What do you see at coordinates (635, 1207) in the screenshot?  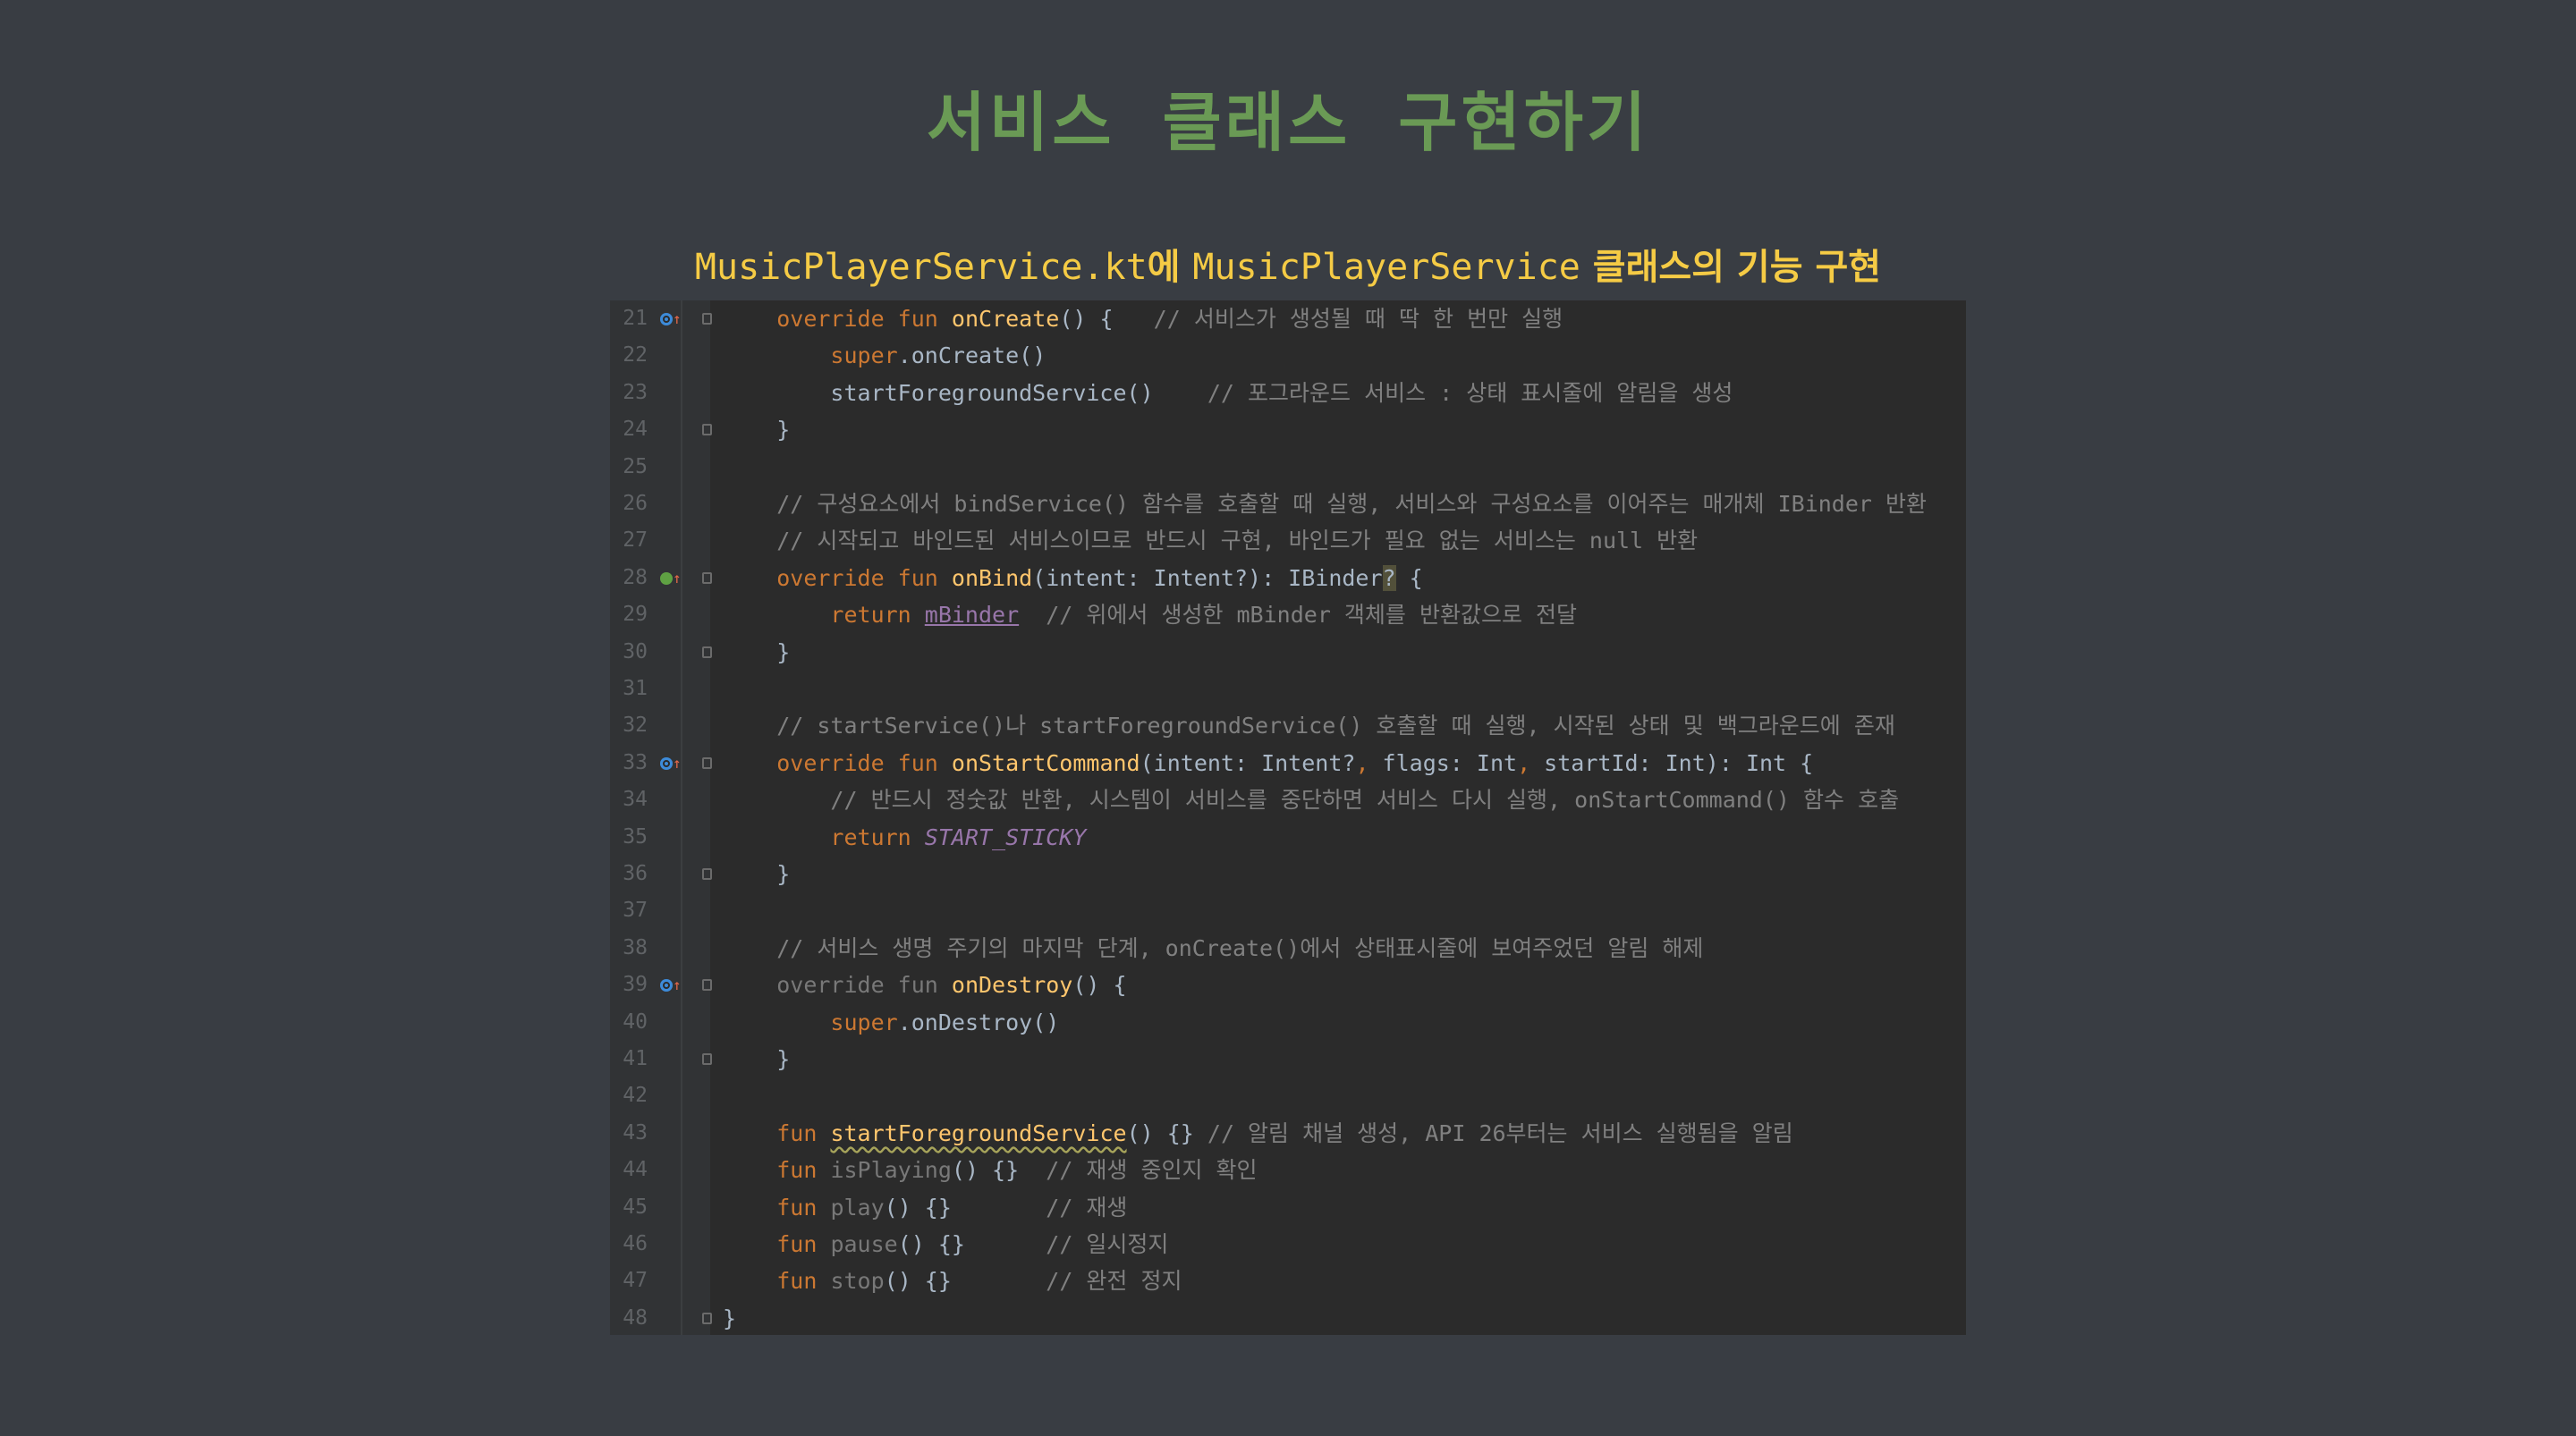 I see `line-number: 45` at bounding box center [635, 1207].